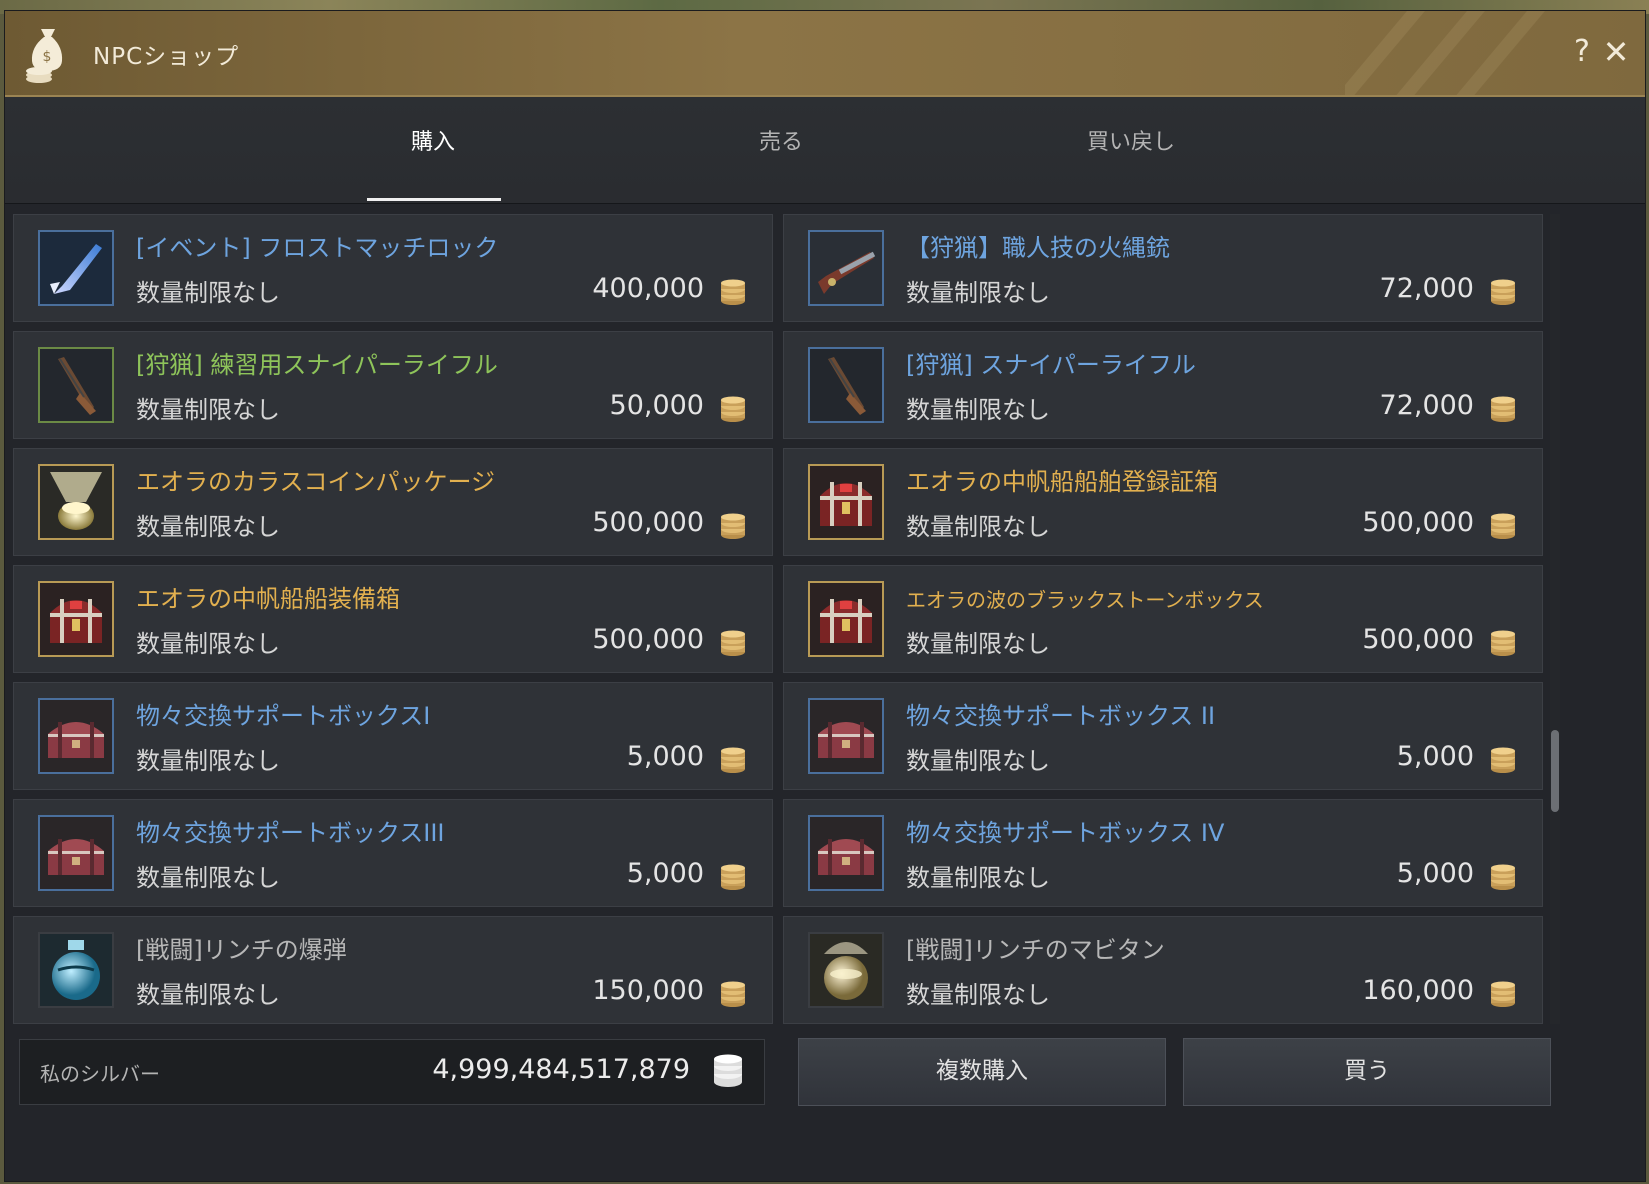  I want to click on matchlock-gun-icon, so click(846, 268).